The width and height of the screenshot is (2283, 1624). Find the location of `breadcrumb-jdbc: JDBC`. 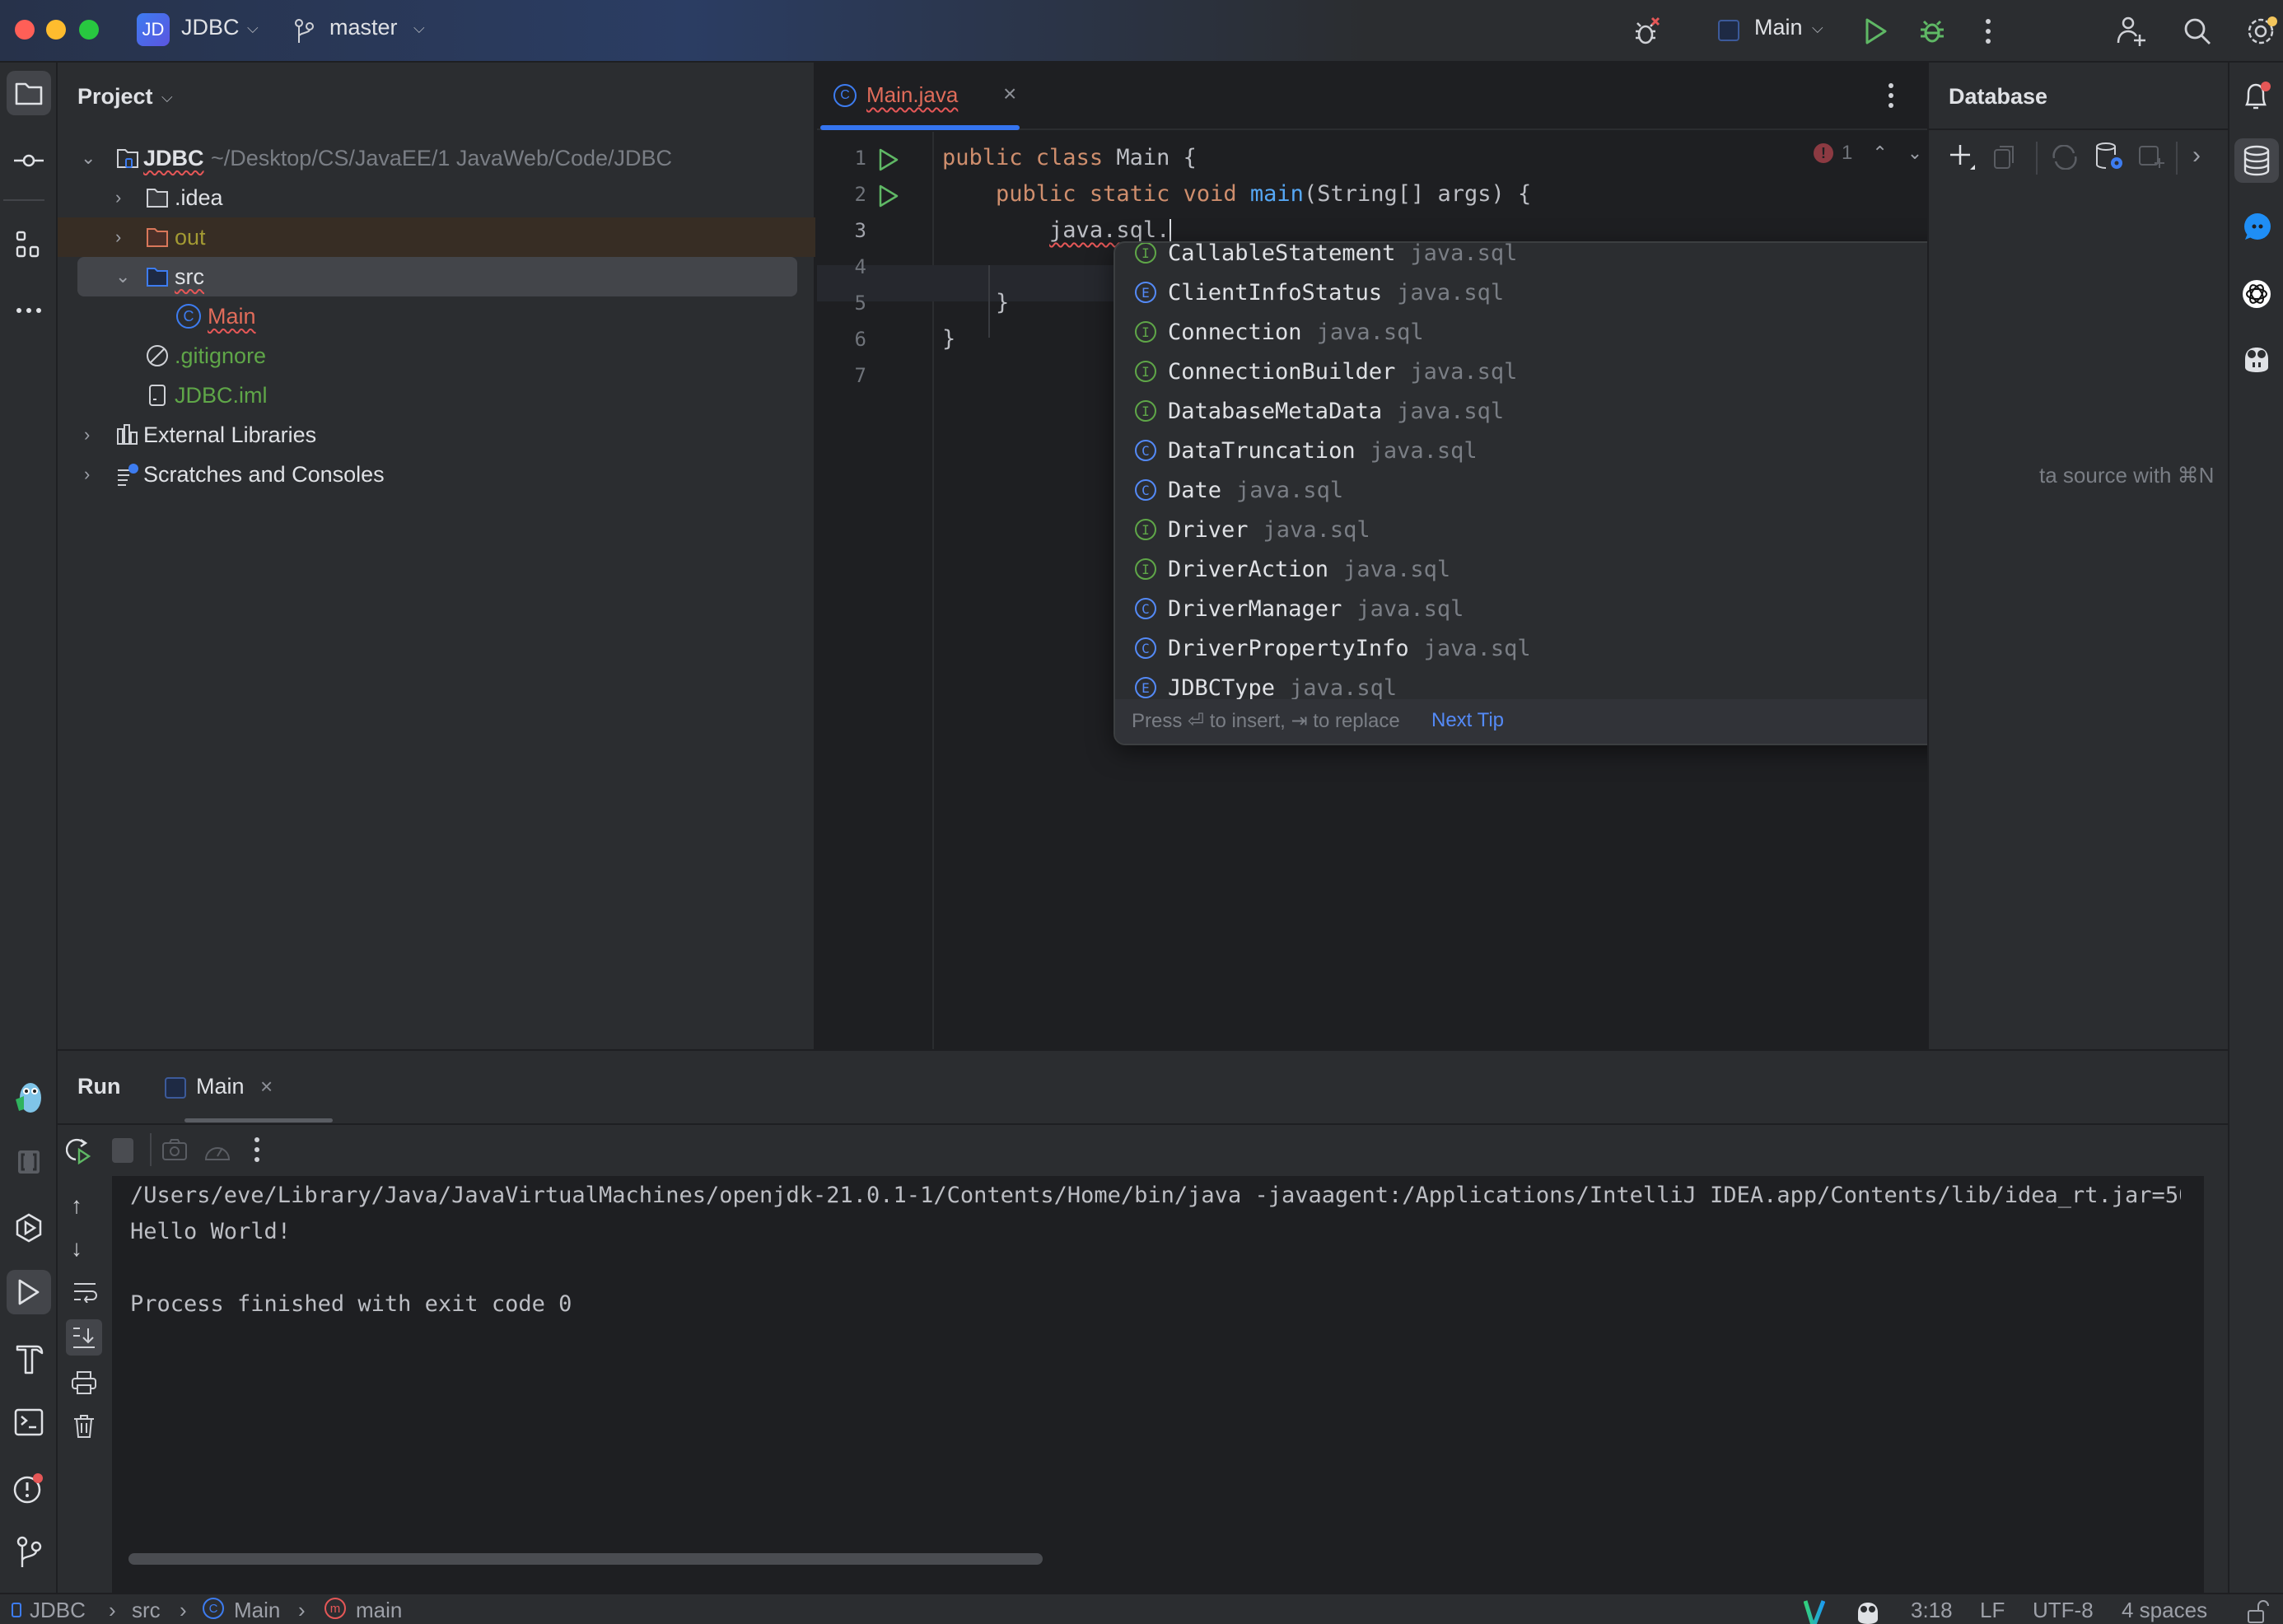

breadcrumb-jdbc: JDBC is located at coordinates (58, 1610).